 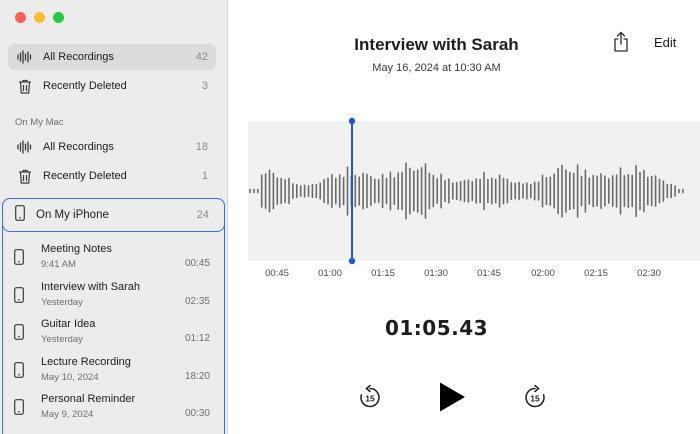 What do you see at coordinates (91, 287) in the screenshot?
I see `recording-title: Interview with Sarah` at bounding box center [91, 287].